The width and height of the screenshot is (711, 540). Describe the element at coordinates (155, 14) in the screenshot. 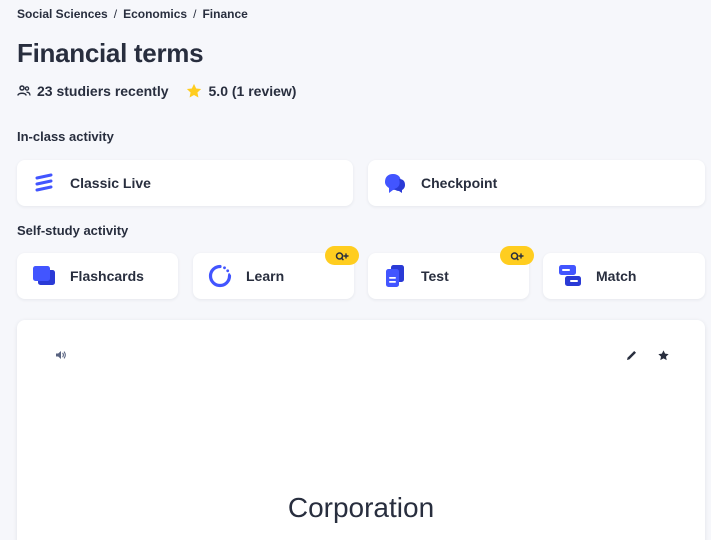

I see `breadcrumb-economics: Economics` at that location.